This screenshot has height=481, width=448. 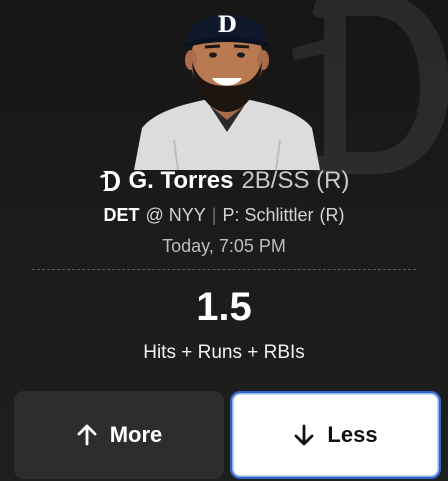 I want to click on player-header: G. Torres 2B/SS (R), so click(x=224, y=181).